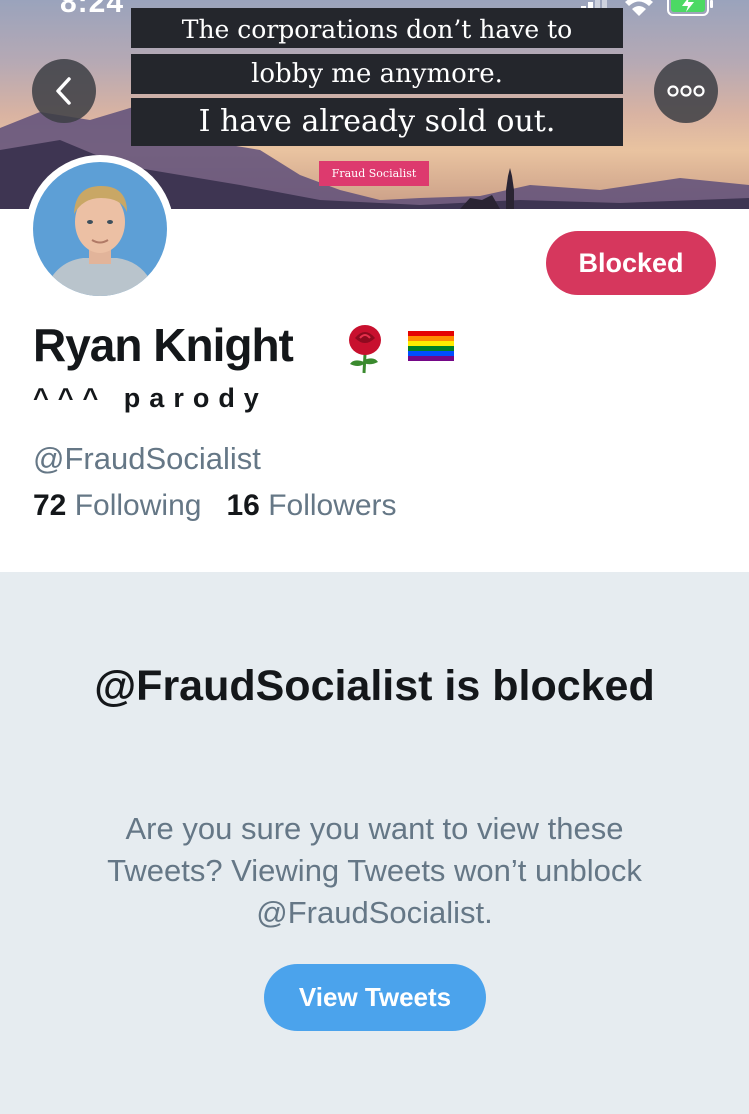 This screenshot has height=1114, width=749. Describe the element at coordinates (690, 8) in the screenshot. I see `battery-charging-icon` at that location.